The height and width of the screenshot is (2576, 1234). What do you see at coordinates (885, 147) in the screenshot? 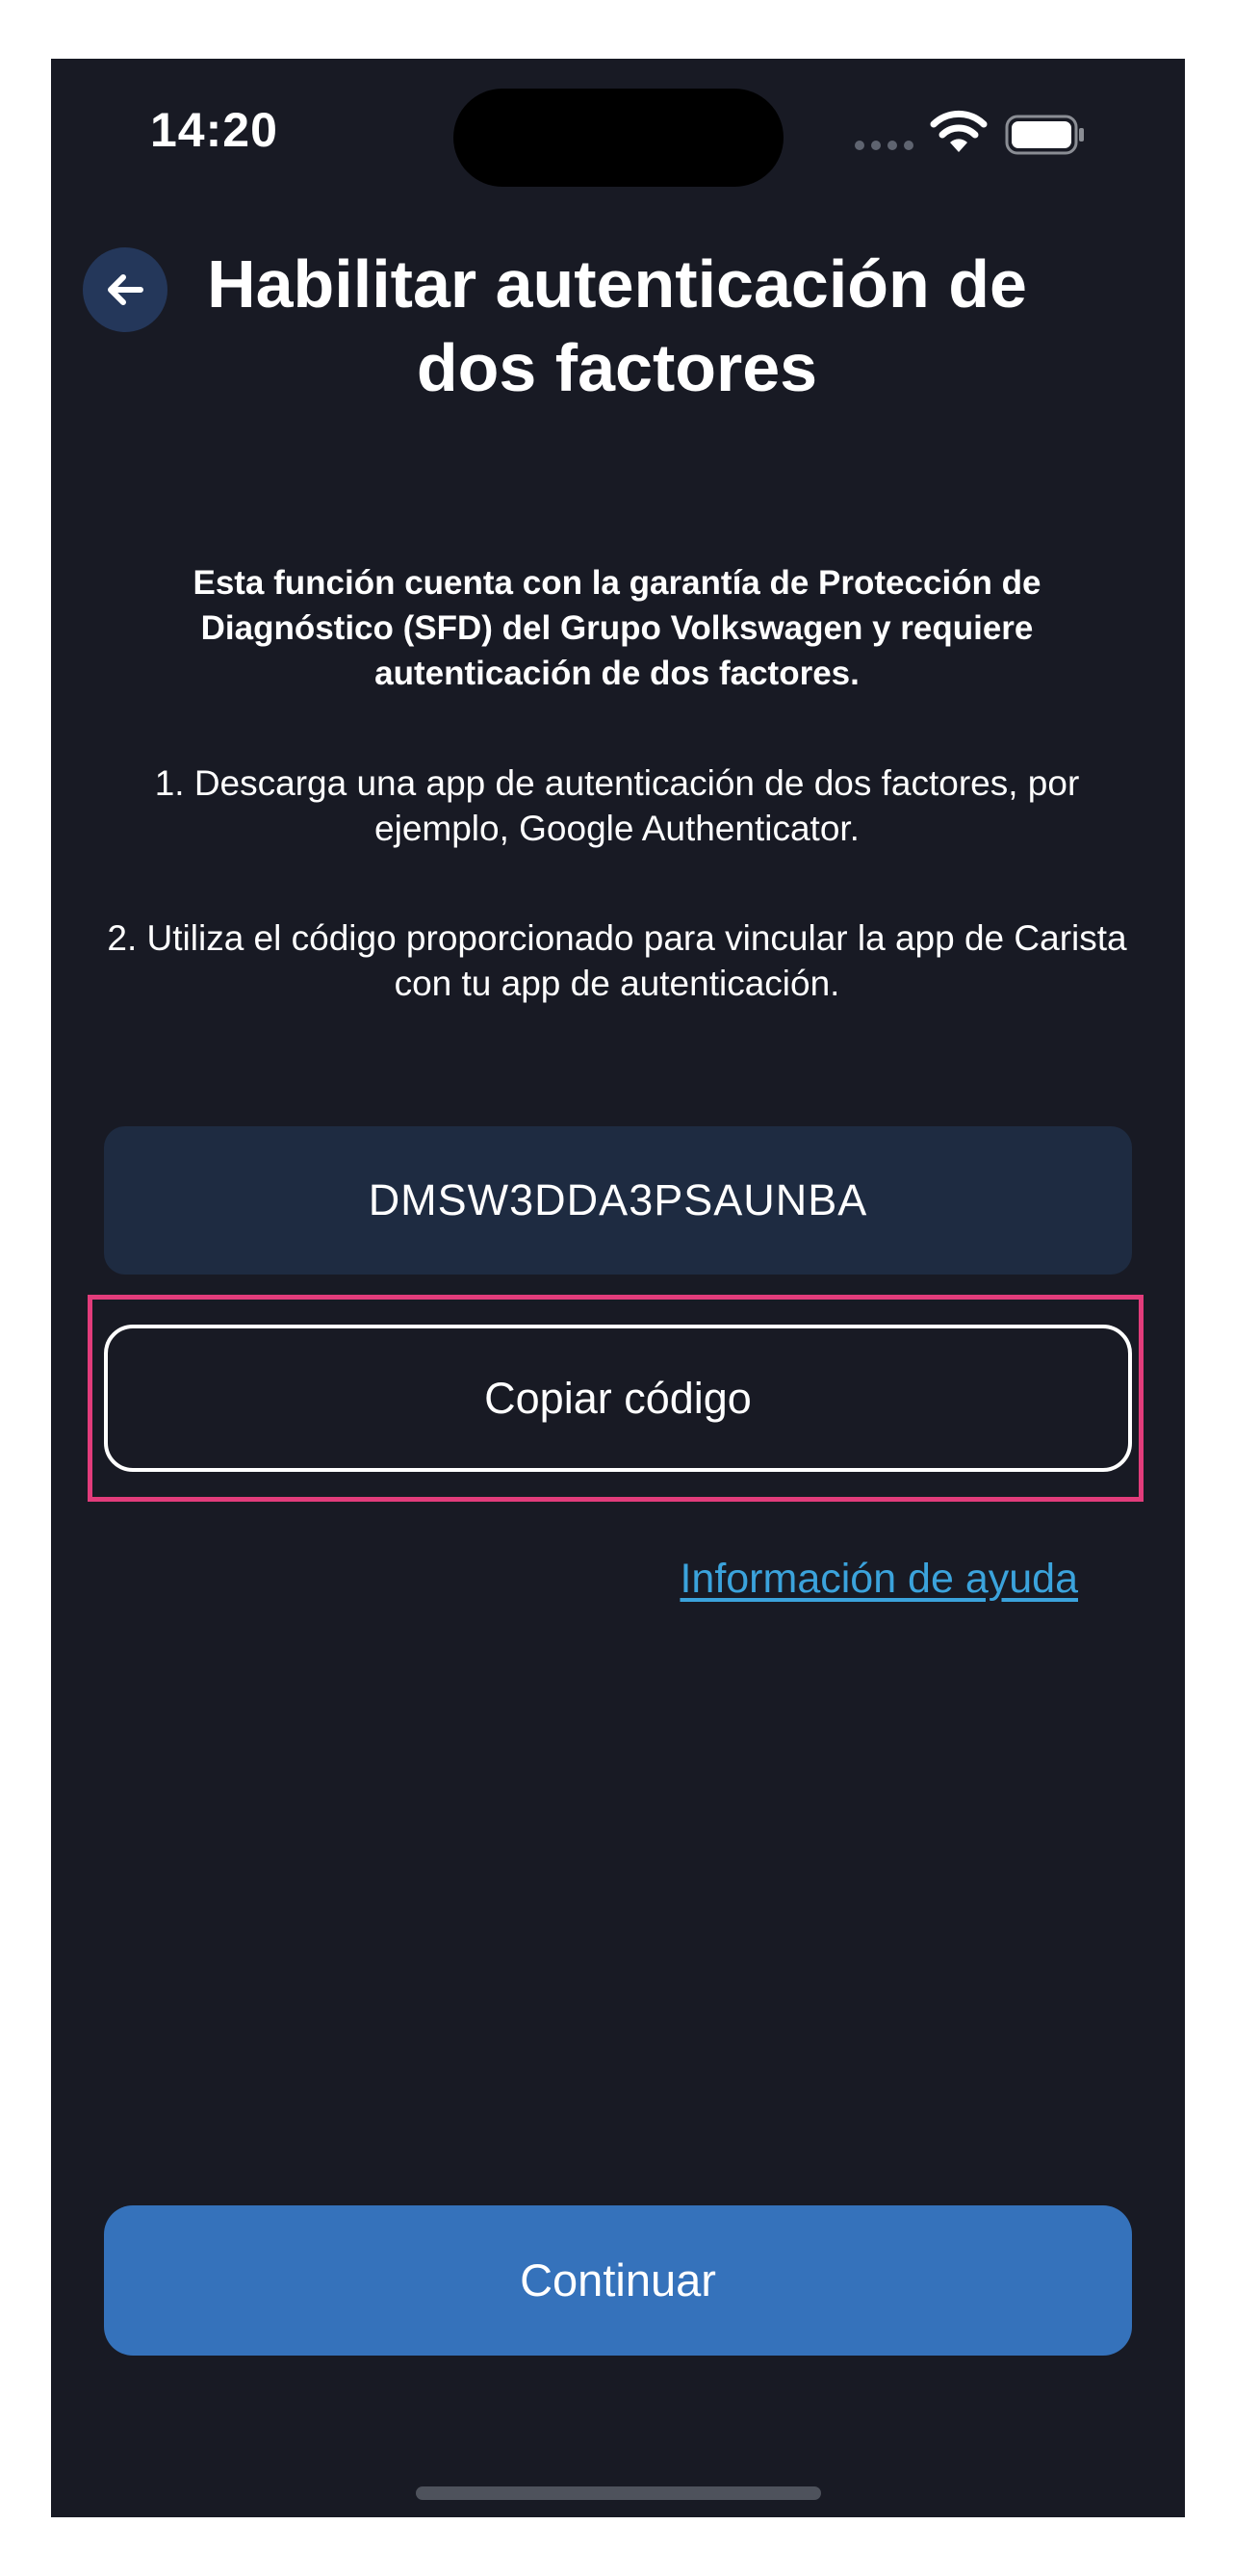
I see `cellular-signal-icon` at bounding box center [885, 147].